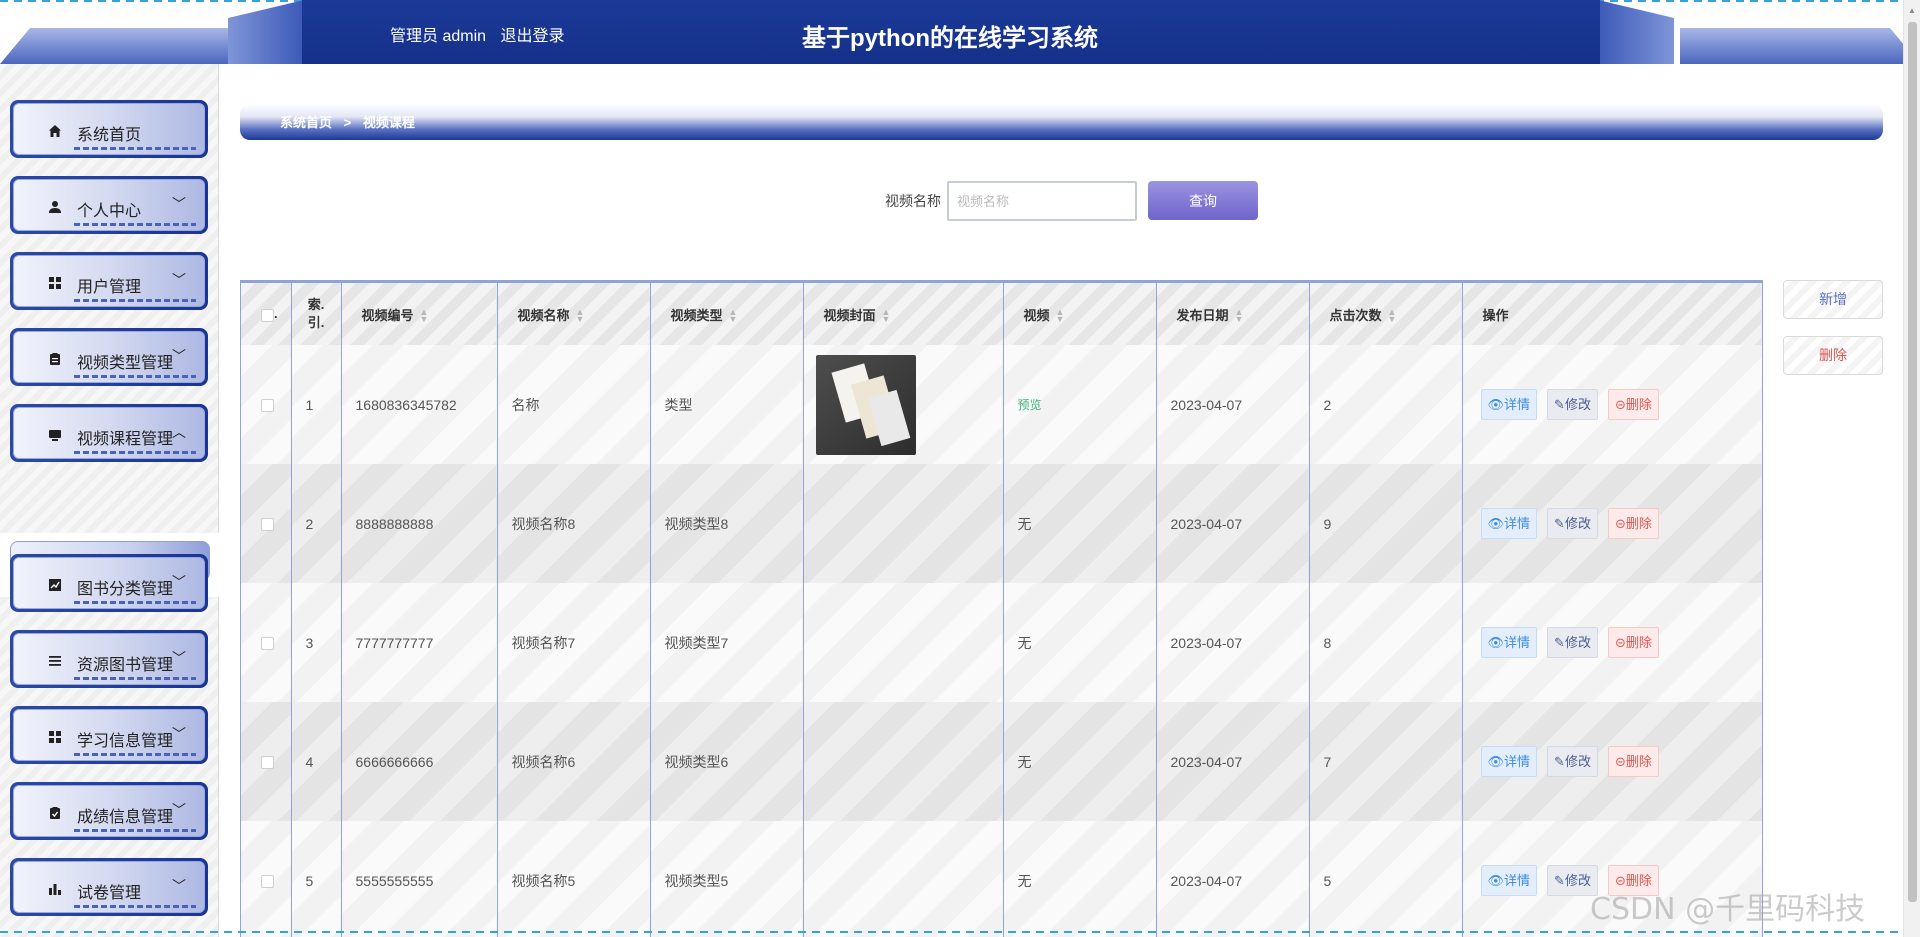  I want to click on sidebar-item-label: 视频类型管理, so click(125, 363).